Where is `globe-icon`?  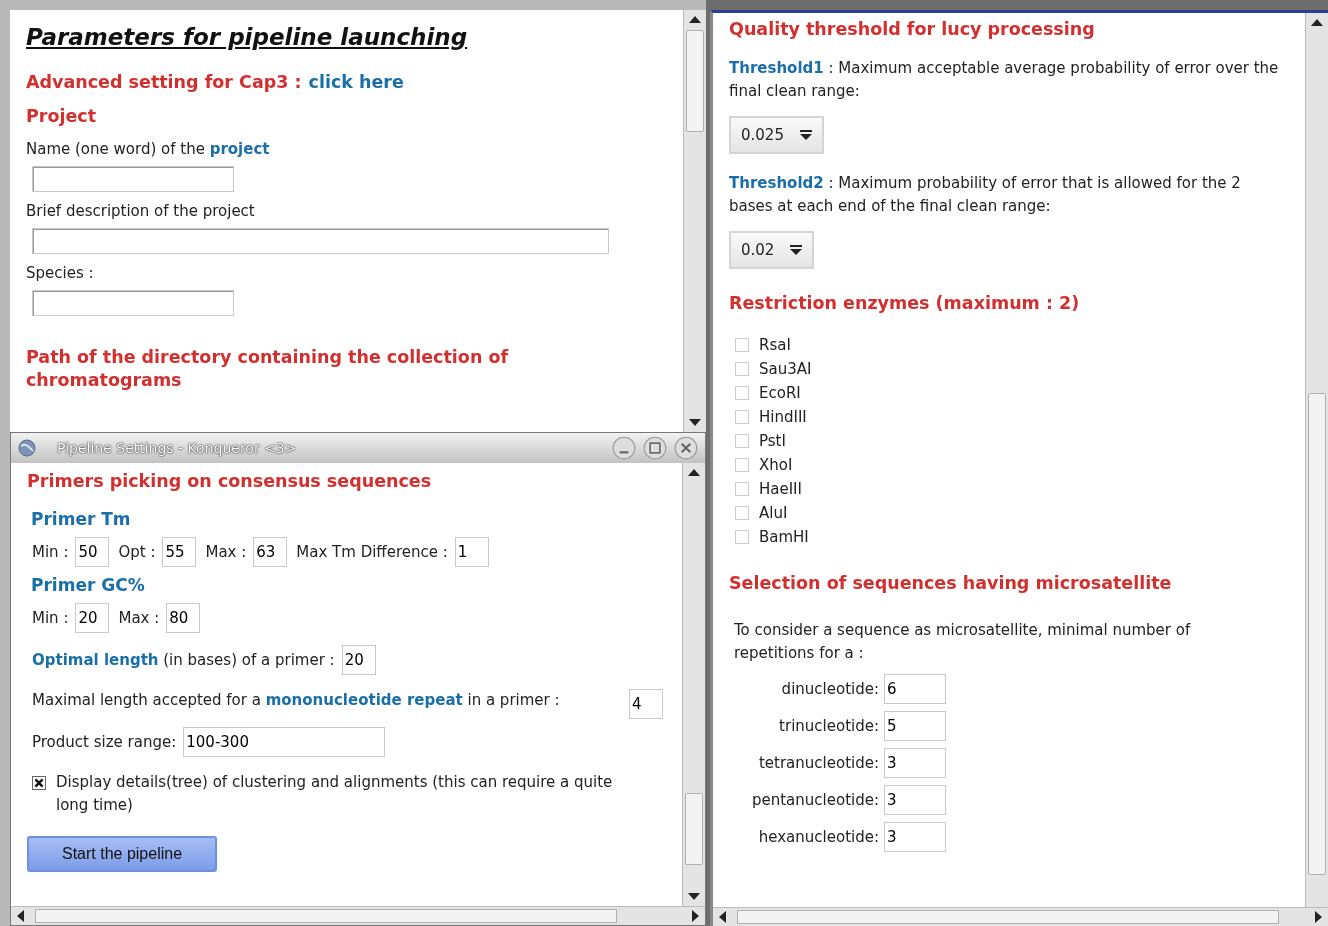 globe-icon is located at coordinates (27, 448).